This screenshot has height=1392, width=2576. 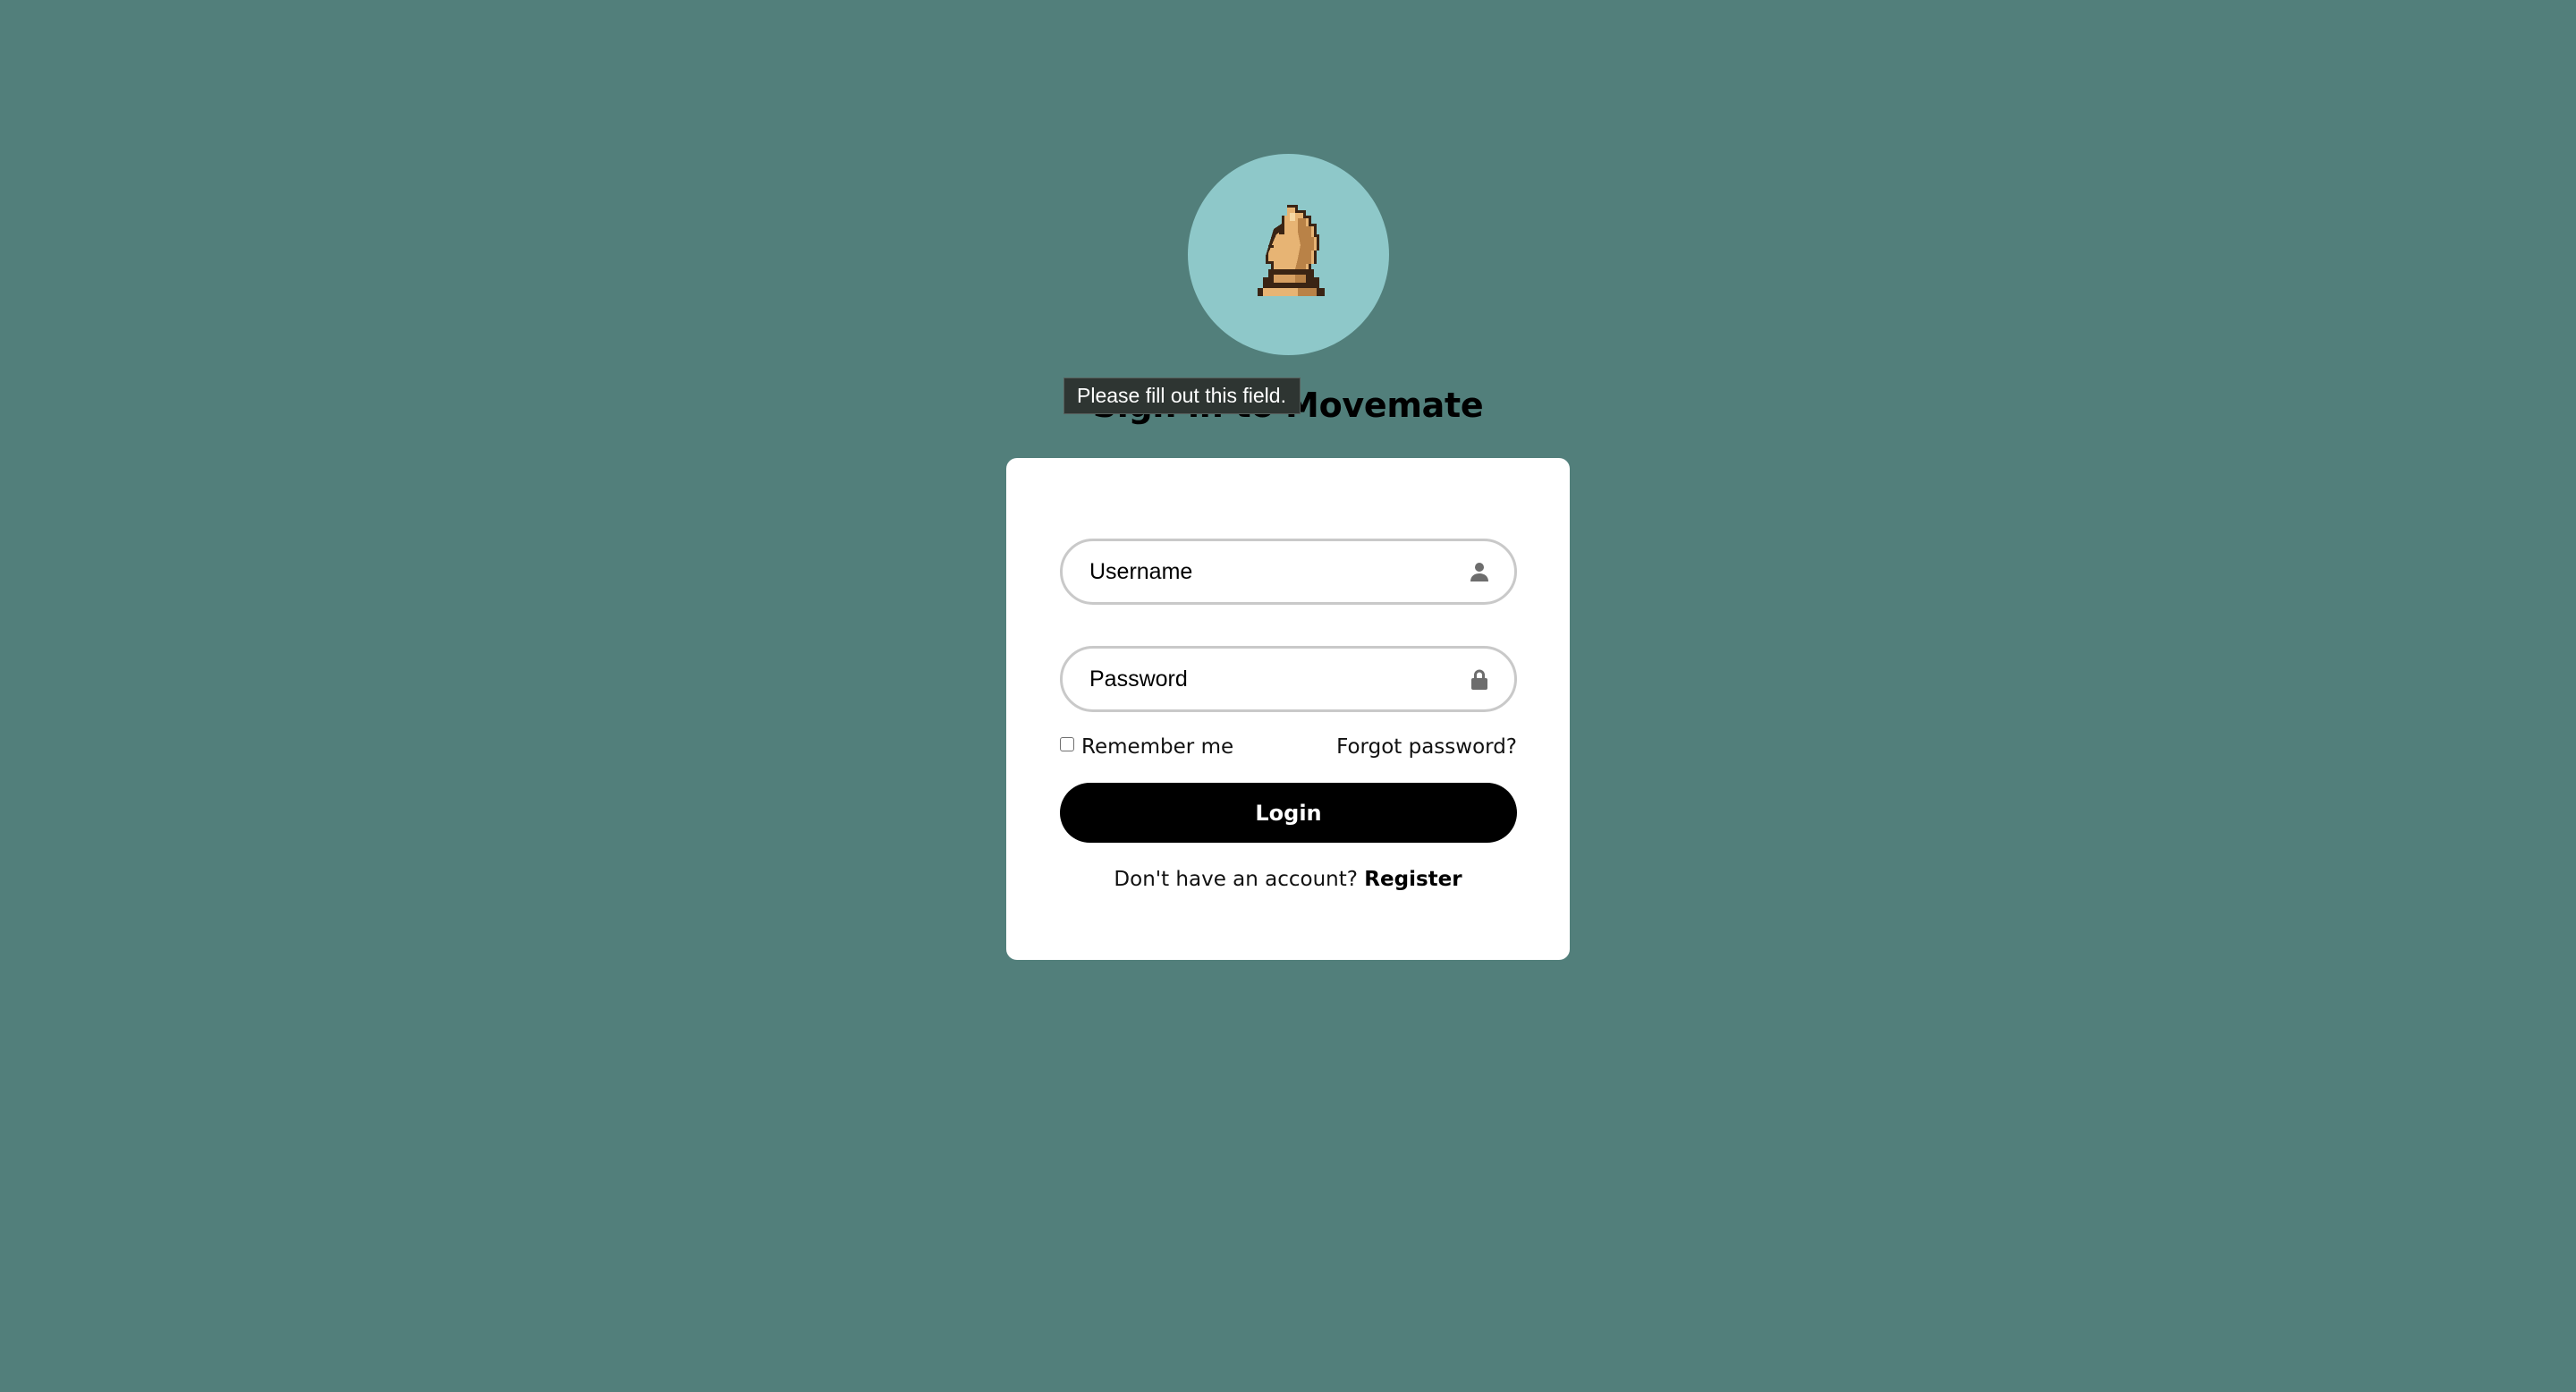 I want to click on user-icon, so click(x=1479, y=572).